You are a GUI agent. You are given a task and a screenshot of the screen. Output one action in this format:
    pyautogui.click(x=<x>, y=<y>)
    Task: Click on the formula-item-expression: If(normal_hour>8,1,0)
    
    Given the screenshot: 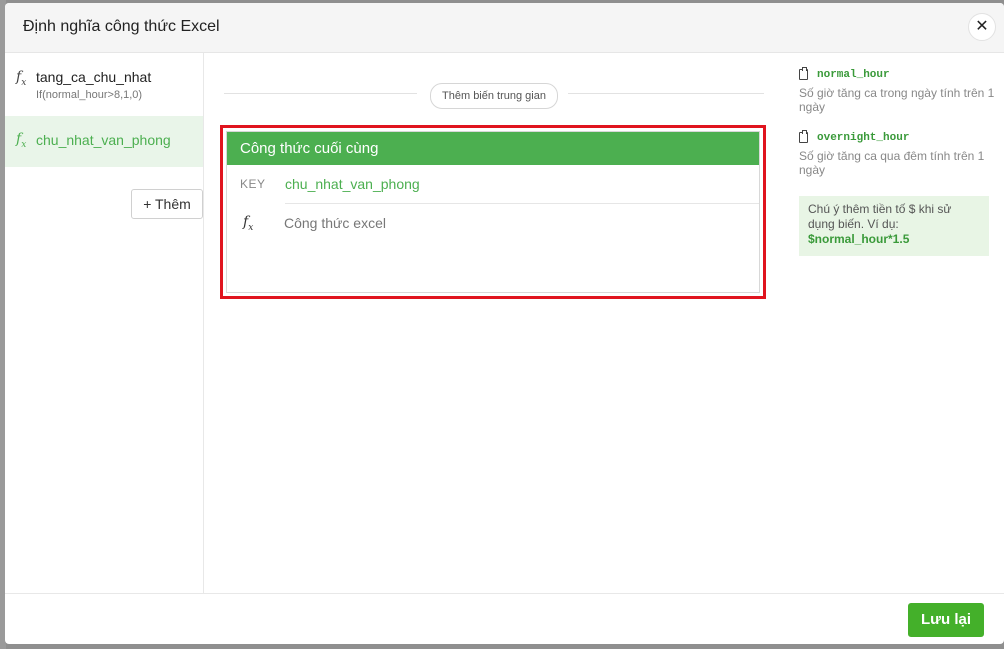 What is the action you would take?
    pyautogui.click(x=89, y=95)
    